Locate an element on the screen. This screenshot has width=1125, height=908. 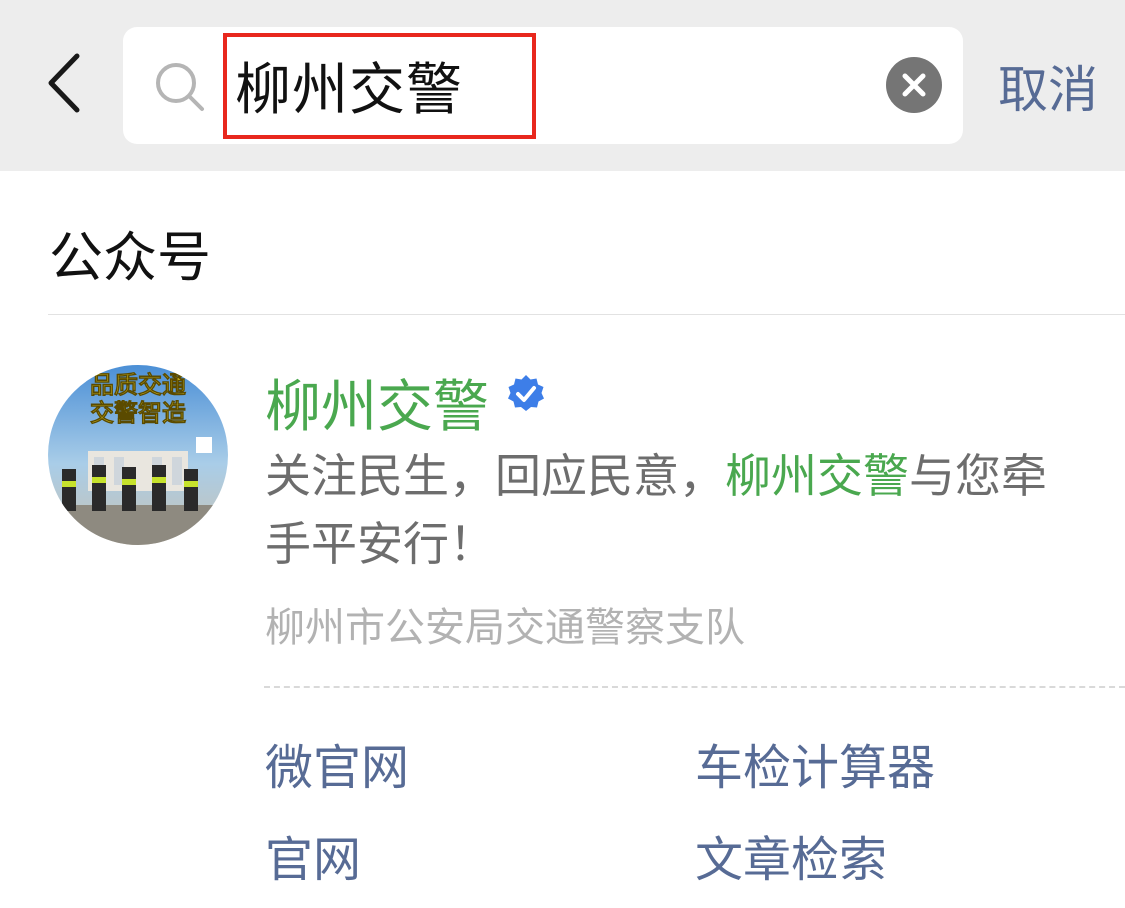
verified-badge-icon is located at coordinates (526, 393).